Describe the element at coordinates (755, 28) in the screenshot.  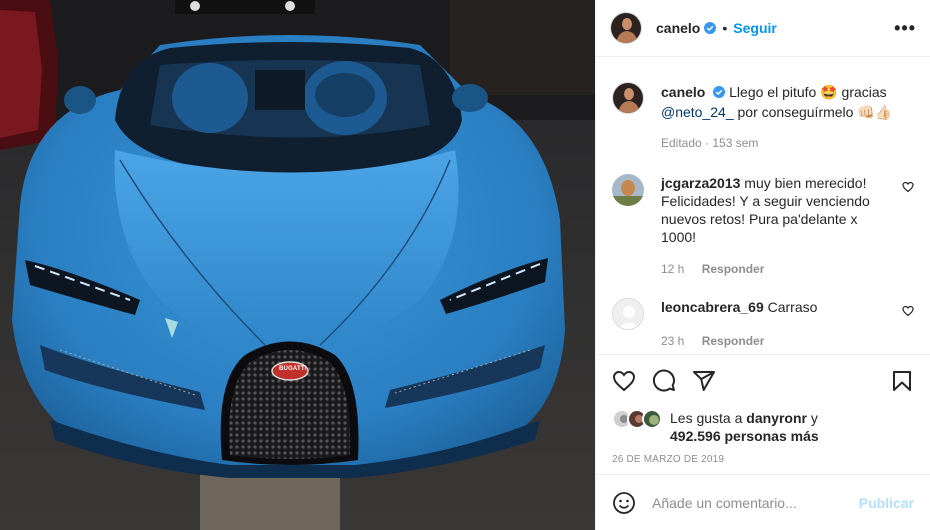
I see `follow-button: Seguir` at that location.